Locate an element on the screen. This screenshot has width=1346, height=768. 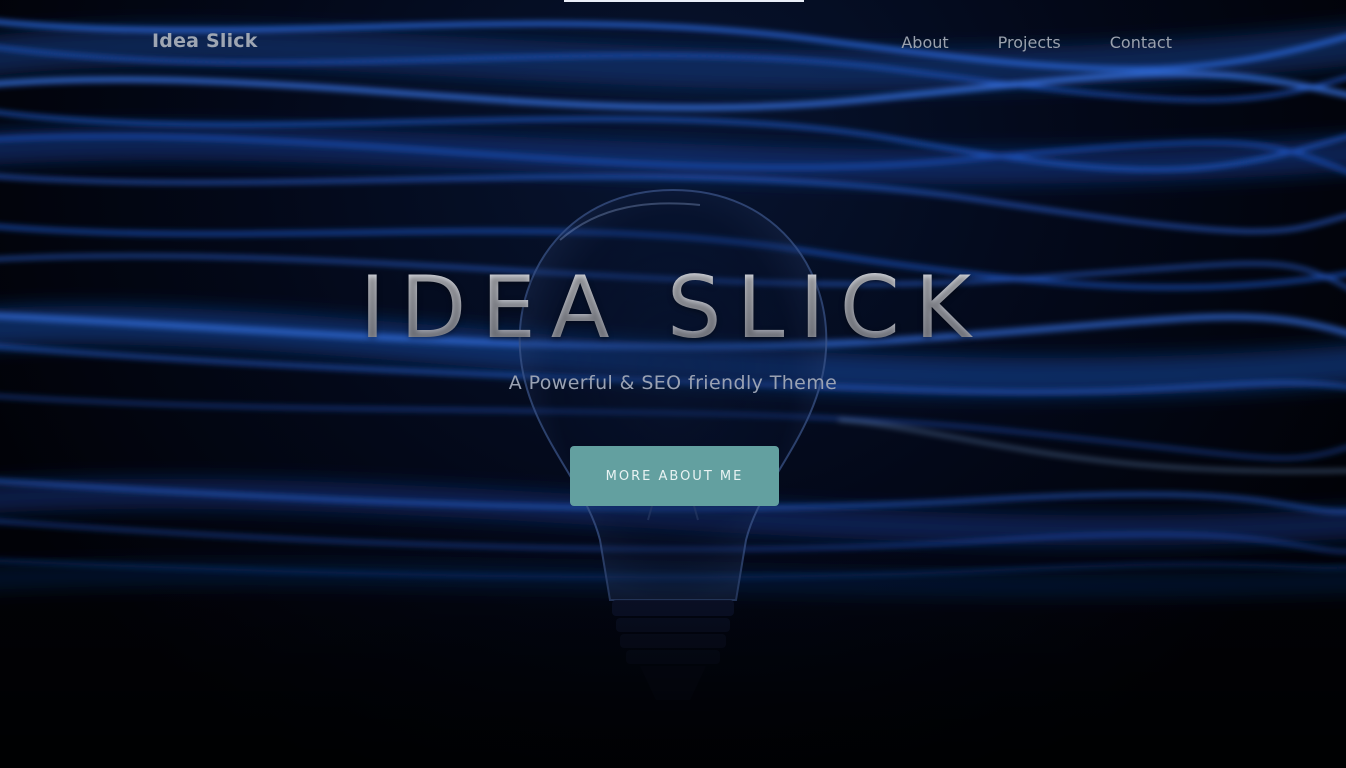
navbar: Idea Slick About Projects Contact is located at coordinates (673, 44).